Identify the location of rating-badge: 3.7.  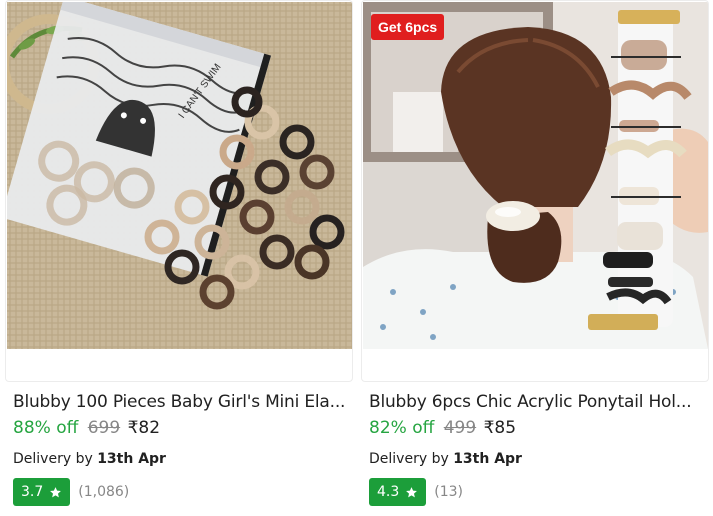
(42, 492).